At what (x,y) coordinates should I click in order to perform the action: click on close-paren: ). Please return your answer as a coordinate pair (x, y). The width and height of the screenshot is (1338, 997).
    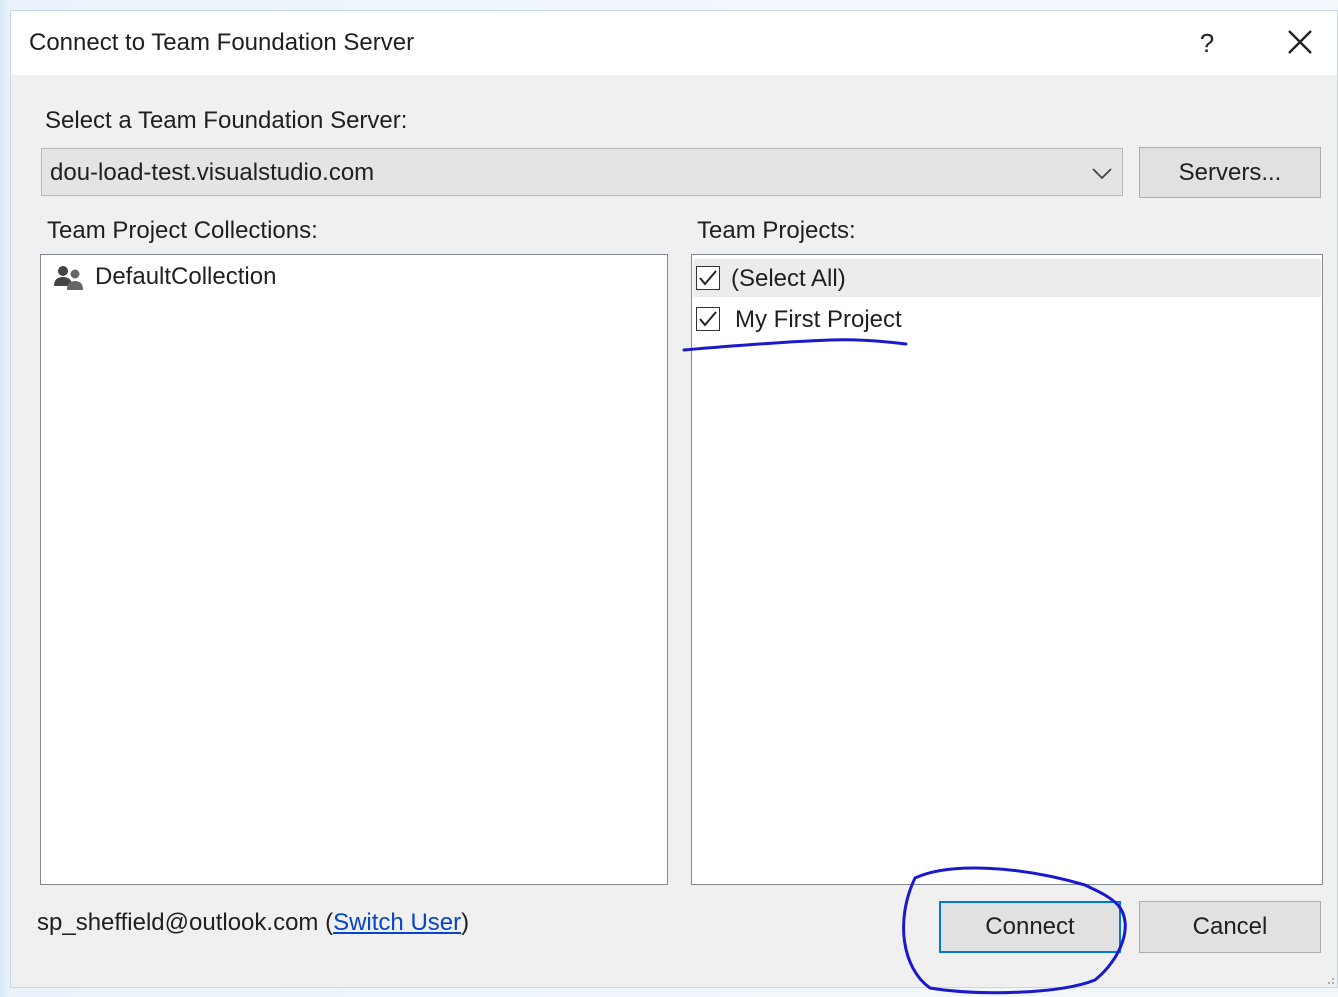
    Looking at the image, I should click on (465, 922).